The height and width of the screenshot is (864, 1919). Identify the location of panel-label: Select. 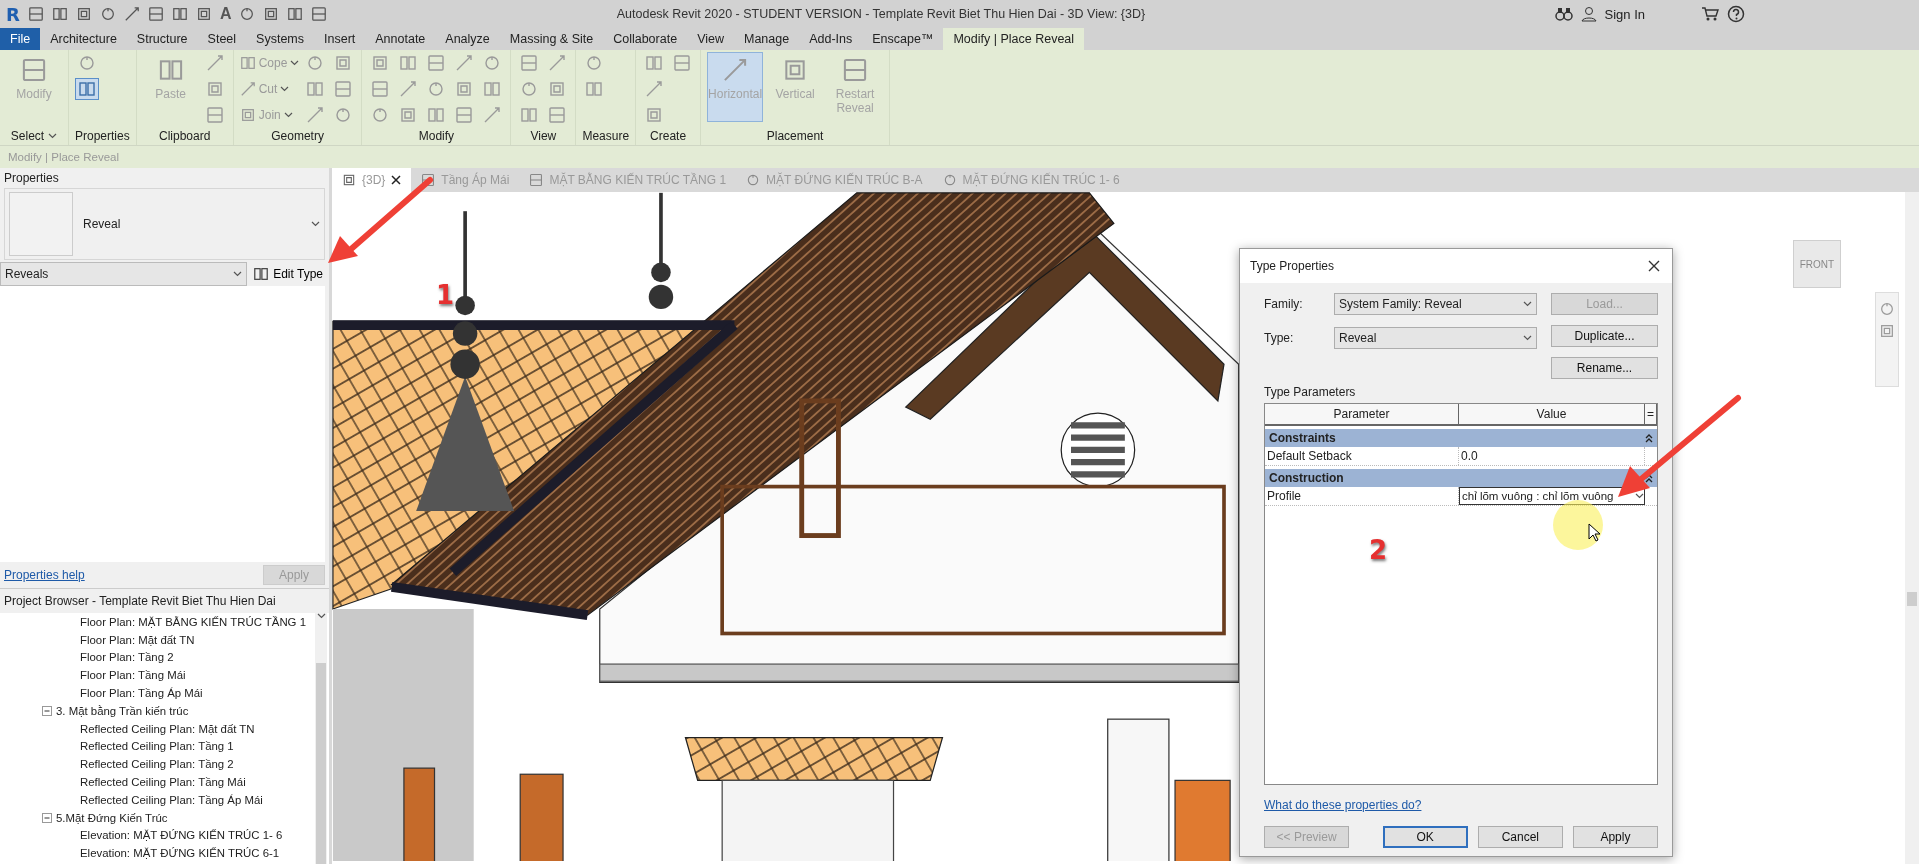
(34, 136).